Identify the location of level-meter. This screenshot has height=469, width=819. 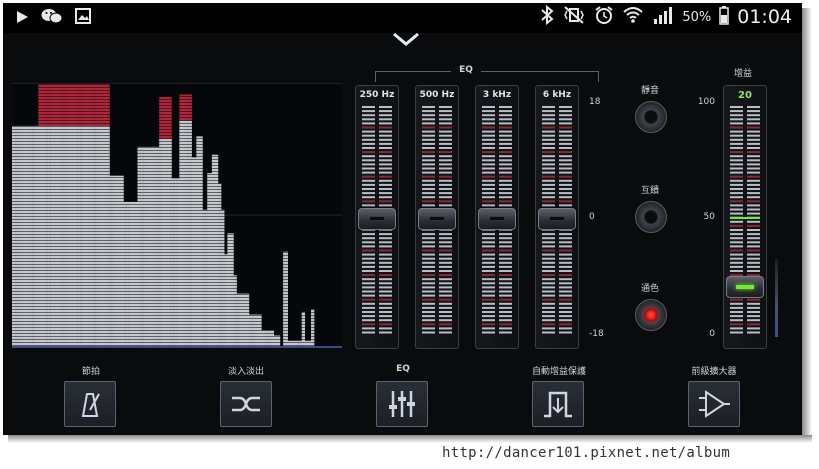
(776, 298).